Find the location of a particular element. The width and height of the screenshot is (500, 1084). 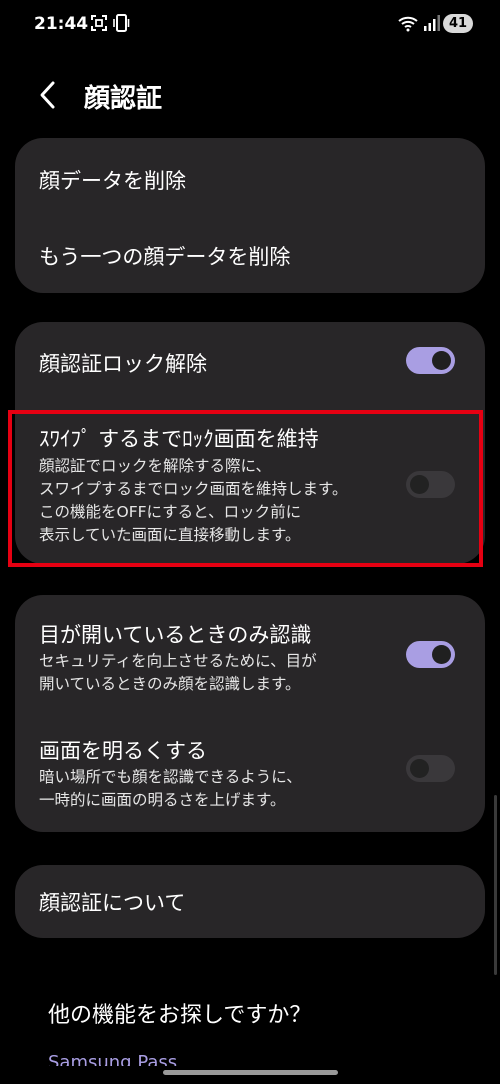

home-indicator is located at coordinates (250, 1072).